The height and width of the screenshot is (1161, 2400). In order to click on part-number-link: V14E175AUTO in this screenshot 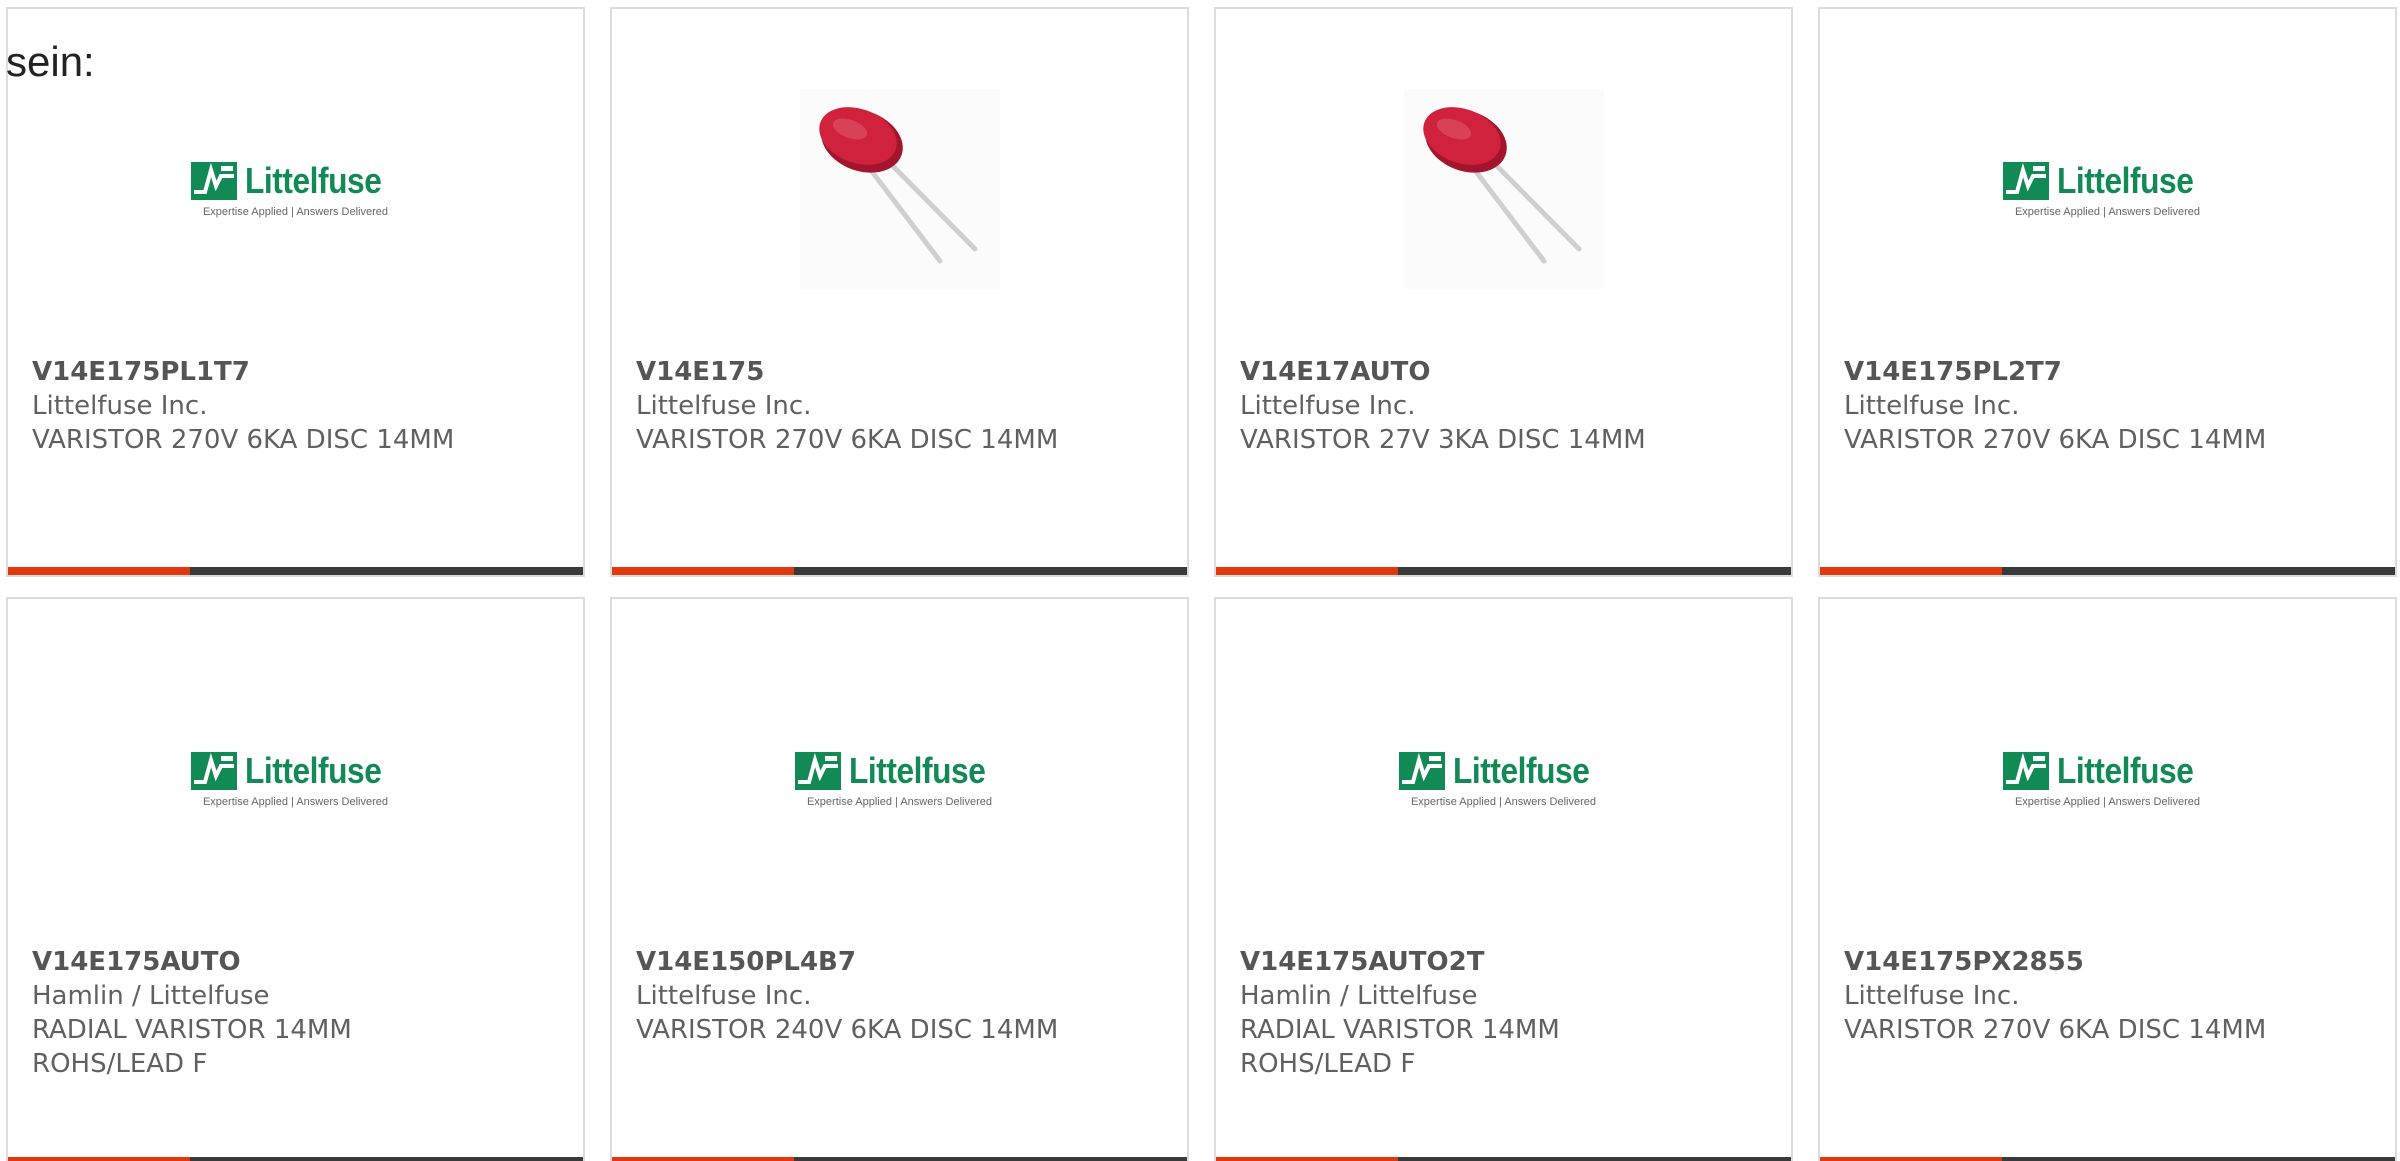, I will do `click(297, 962)`.